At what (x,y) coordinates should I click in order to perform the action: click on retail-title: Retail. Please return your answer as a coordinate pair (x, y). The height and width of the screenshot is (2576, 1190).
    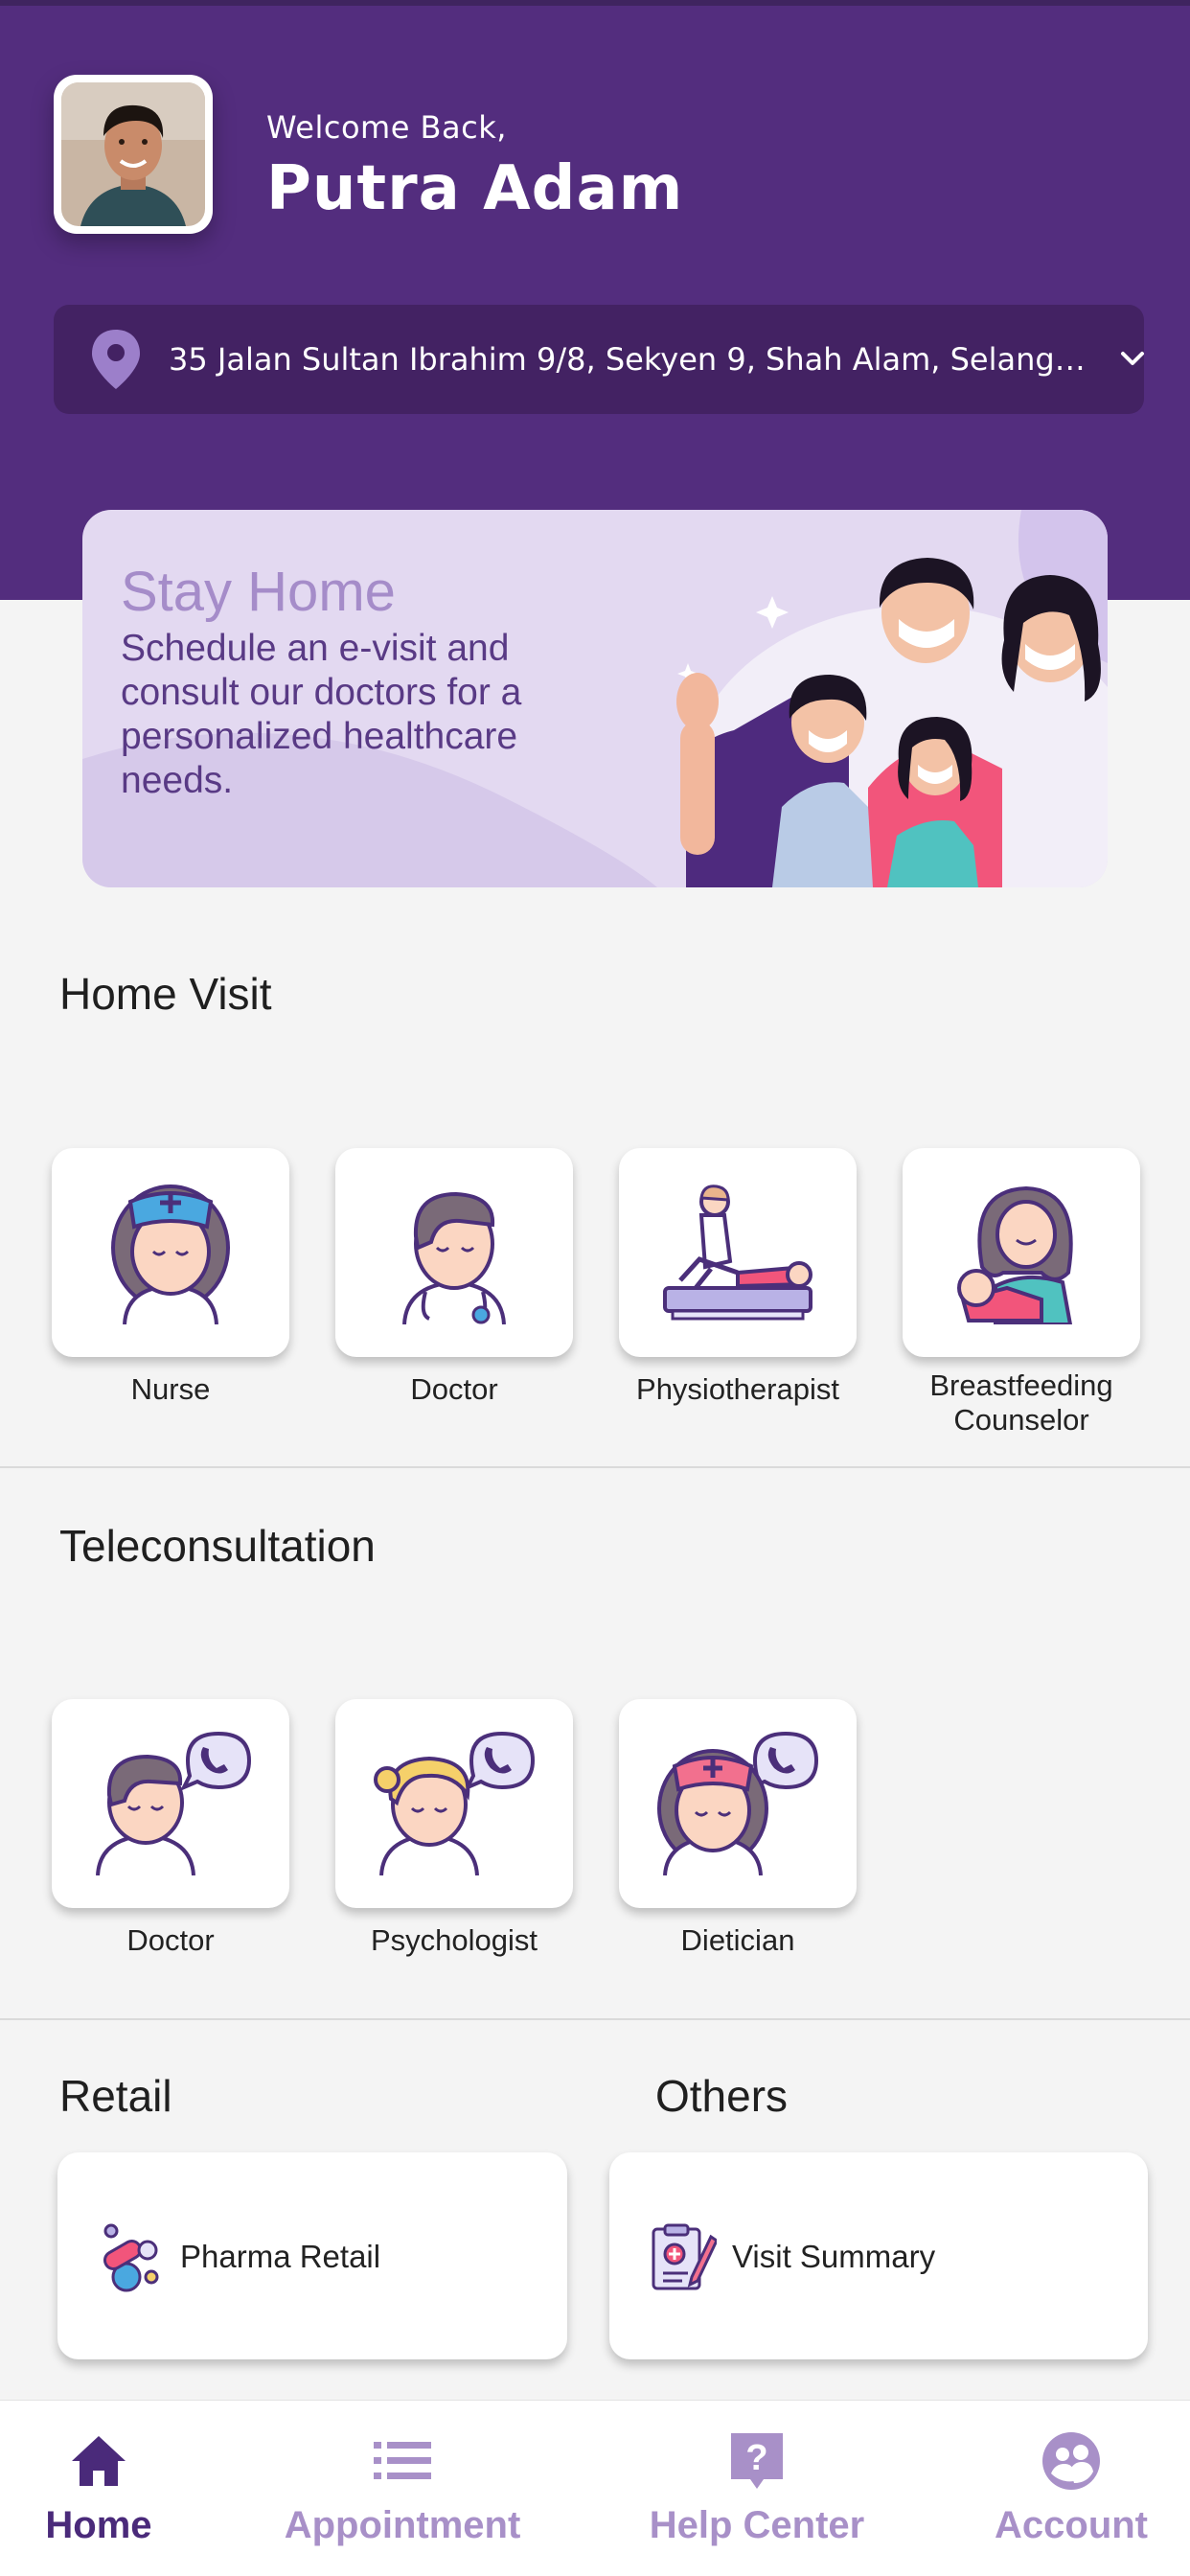
    Looking at the image, I should click on (116, 2096).